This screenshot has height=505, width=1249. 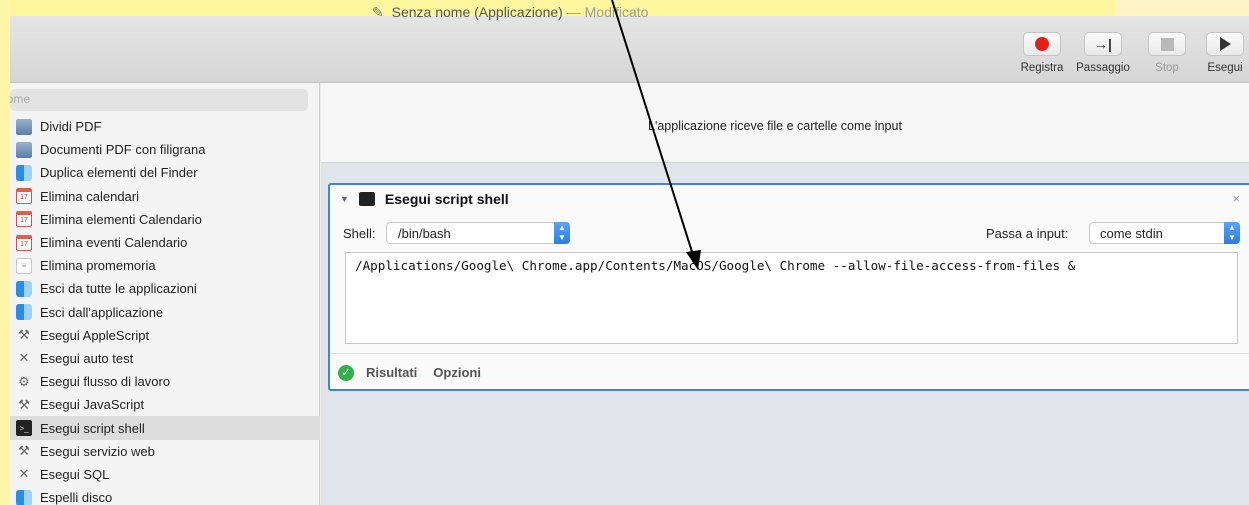 I want to click on sidebar-item: ⚒ Esegui servizio web, so click(x=165, y=451).